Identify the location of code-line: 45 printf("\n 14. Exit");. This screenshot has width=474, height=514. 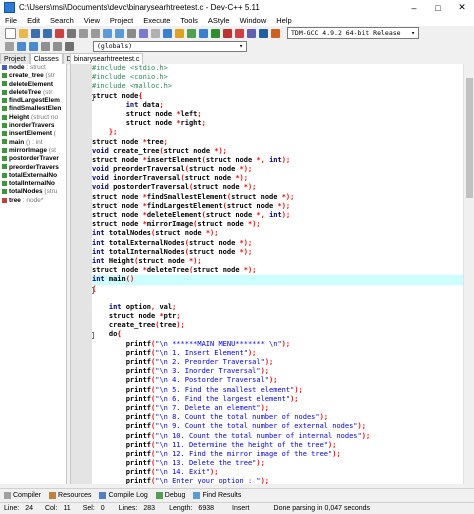
(277, 472).